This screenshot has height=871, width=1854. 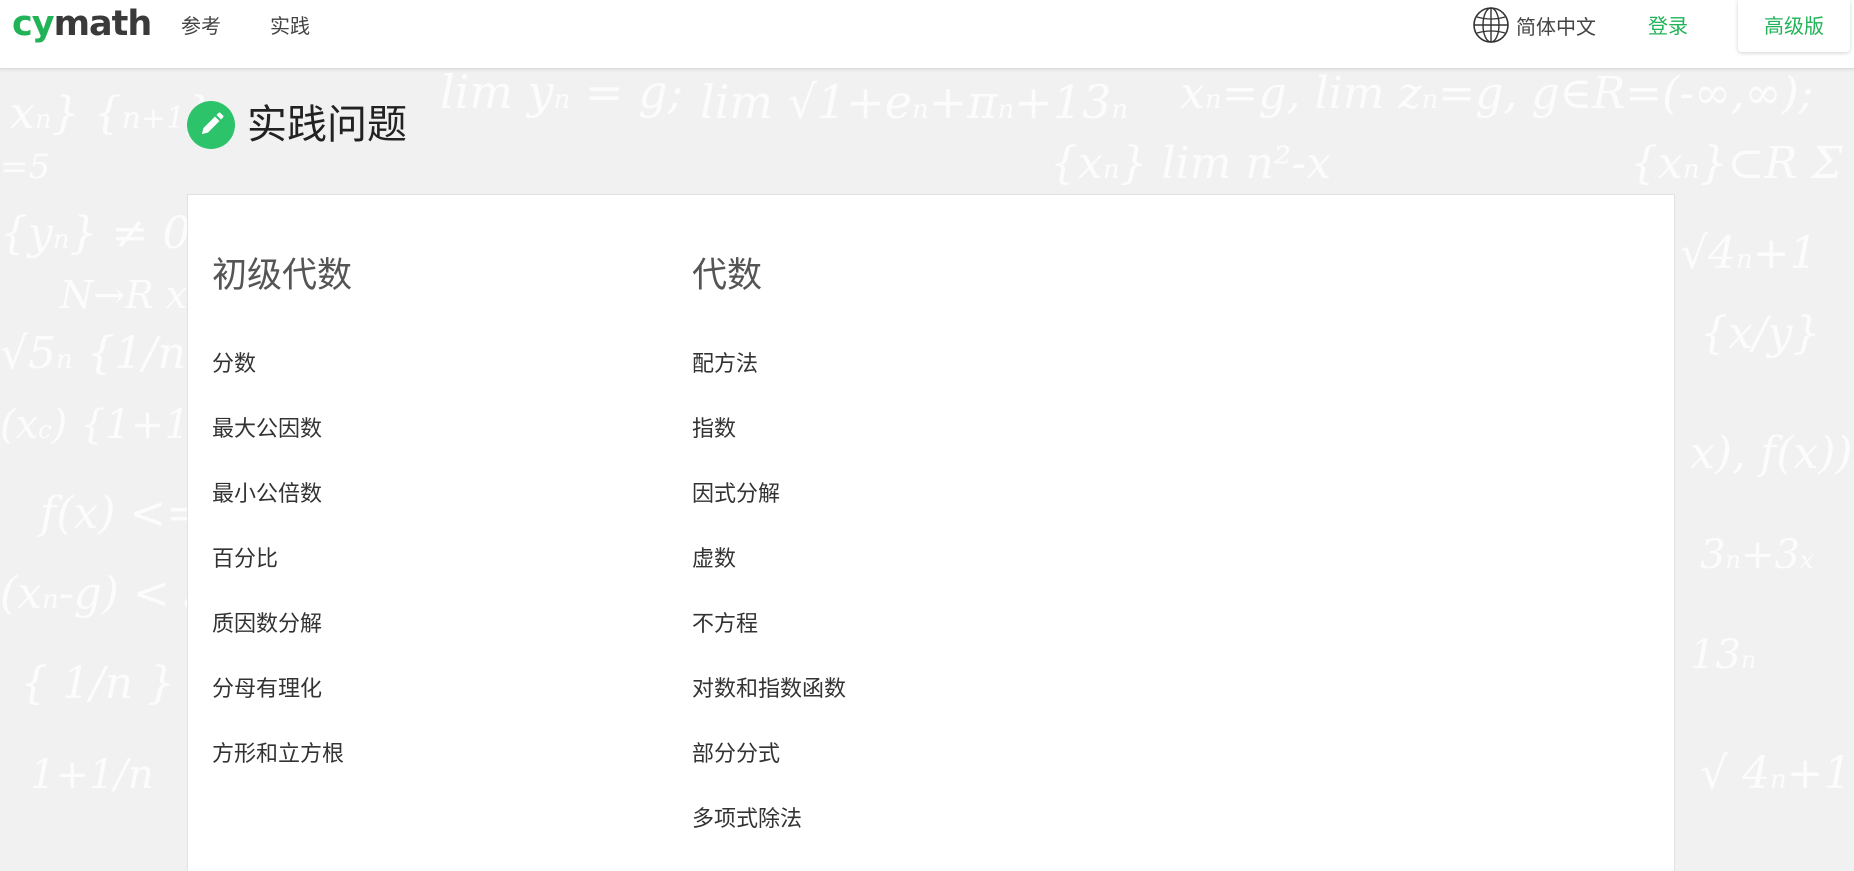 I want to click on topic-link: 因式分解, so click(x=736, y=495).